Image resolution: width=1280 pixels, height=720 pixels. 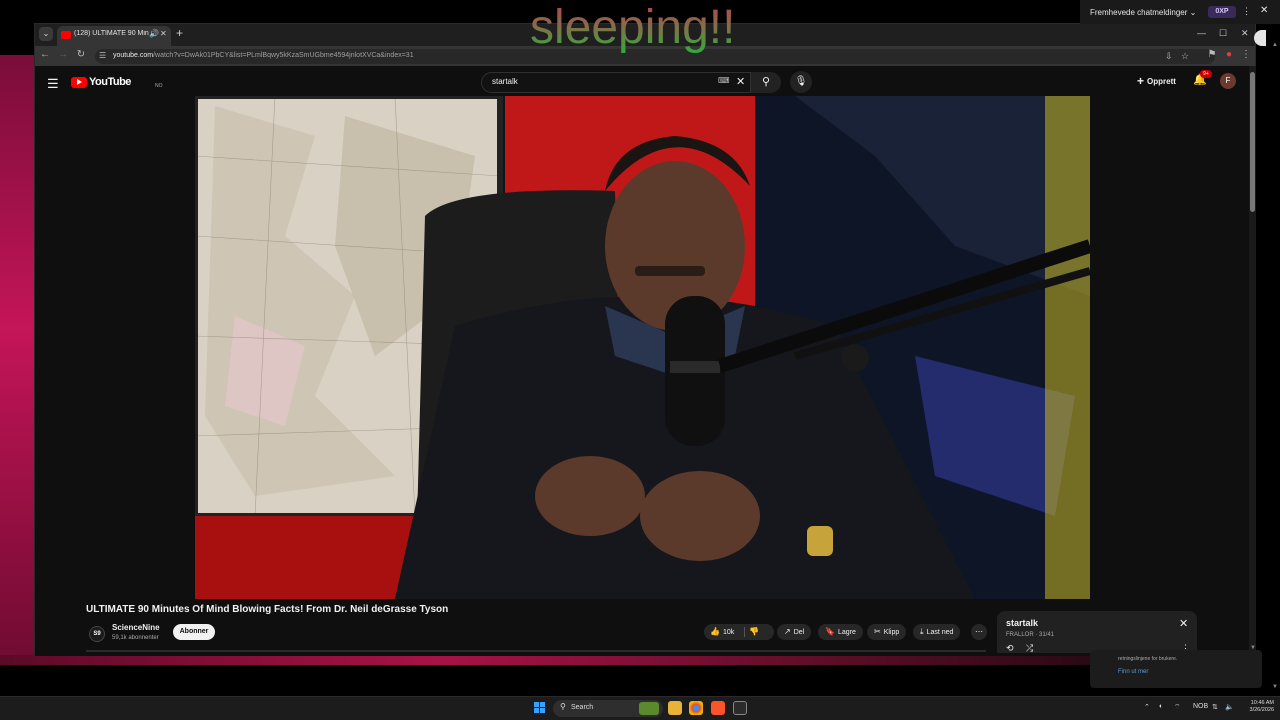 What do you see at coordinates (787, 631) in the screenshot?
I see `share-icon: ↗` at bounding box center [787, 631].